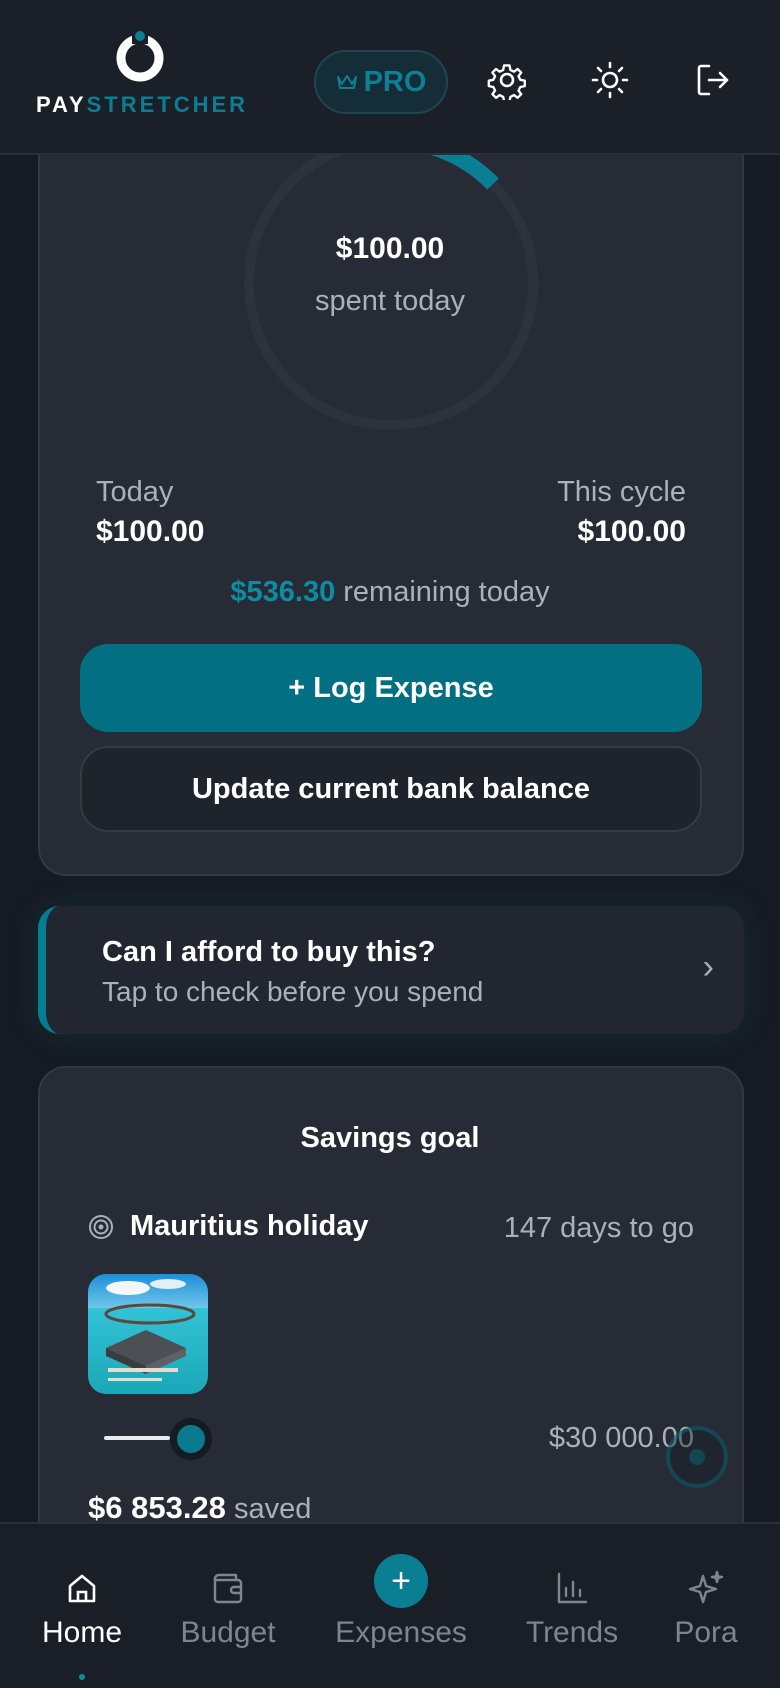 This screenshot has width=780, height=1688. Describe the element at coordinates (401, 1632) in the screenshot. I see `nav-expenses-label: Expenses` at that location.